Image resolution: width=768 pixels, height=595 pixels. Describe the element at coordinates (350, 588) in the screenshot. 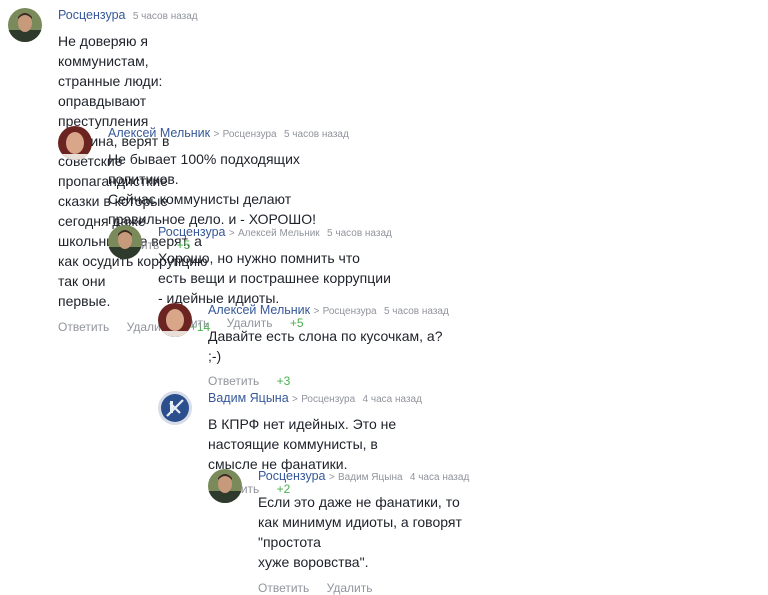

I see `delete-button: Удалить` at that location.